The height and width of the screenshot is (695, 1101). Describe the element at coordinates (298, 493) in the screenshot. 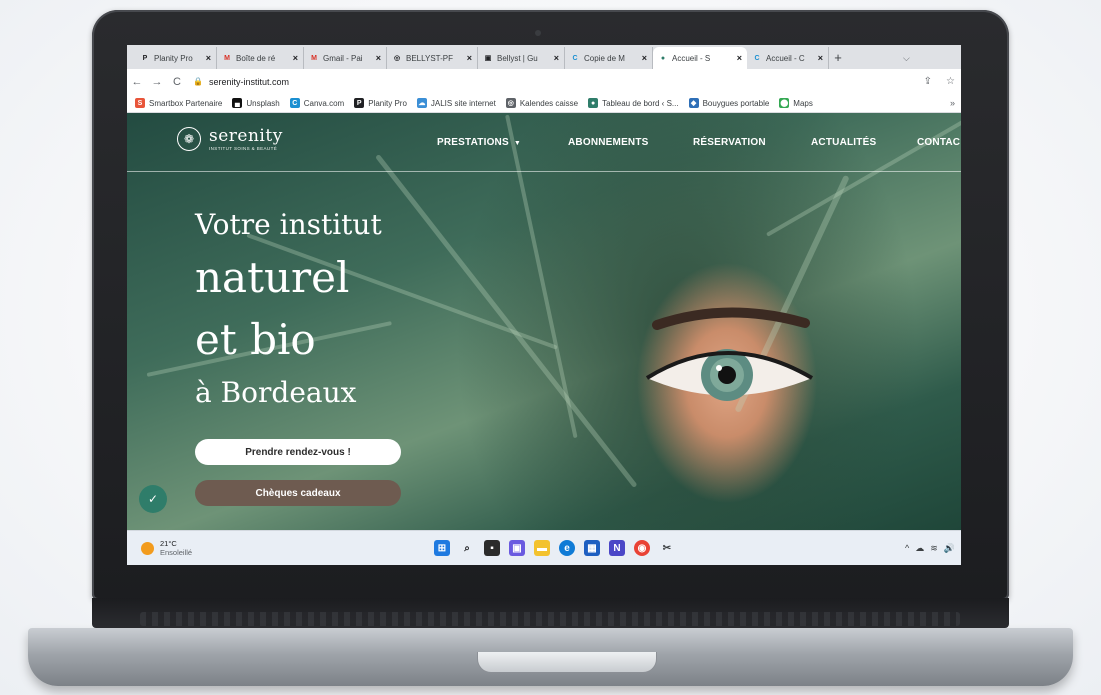

I see `gift-vouchers-button: Chèques cadeaux` at that location.